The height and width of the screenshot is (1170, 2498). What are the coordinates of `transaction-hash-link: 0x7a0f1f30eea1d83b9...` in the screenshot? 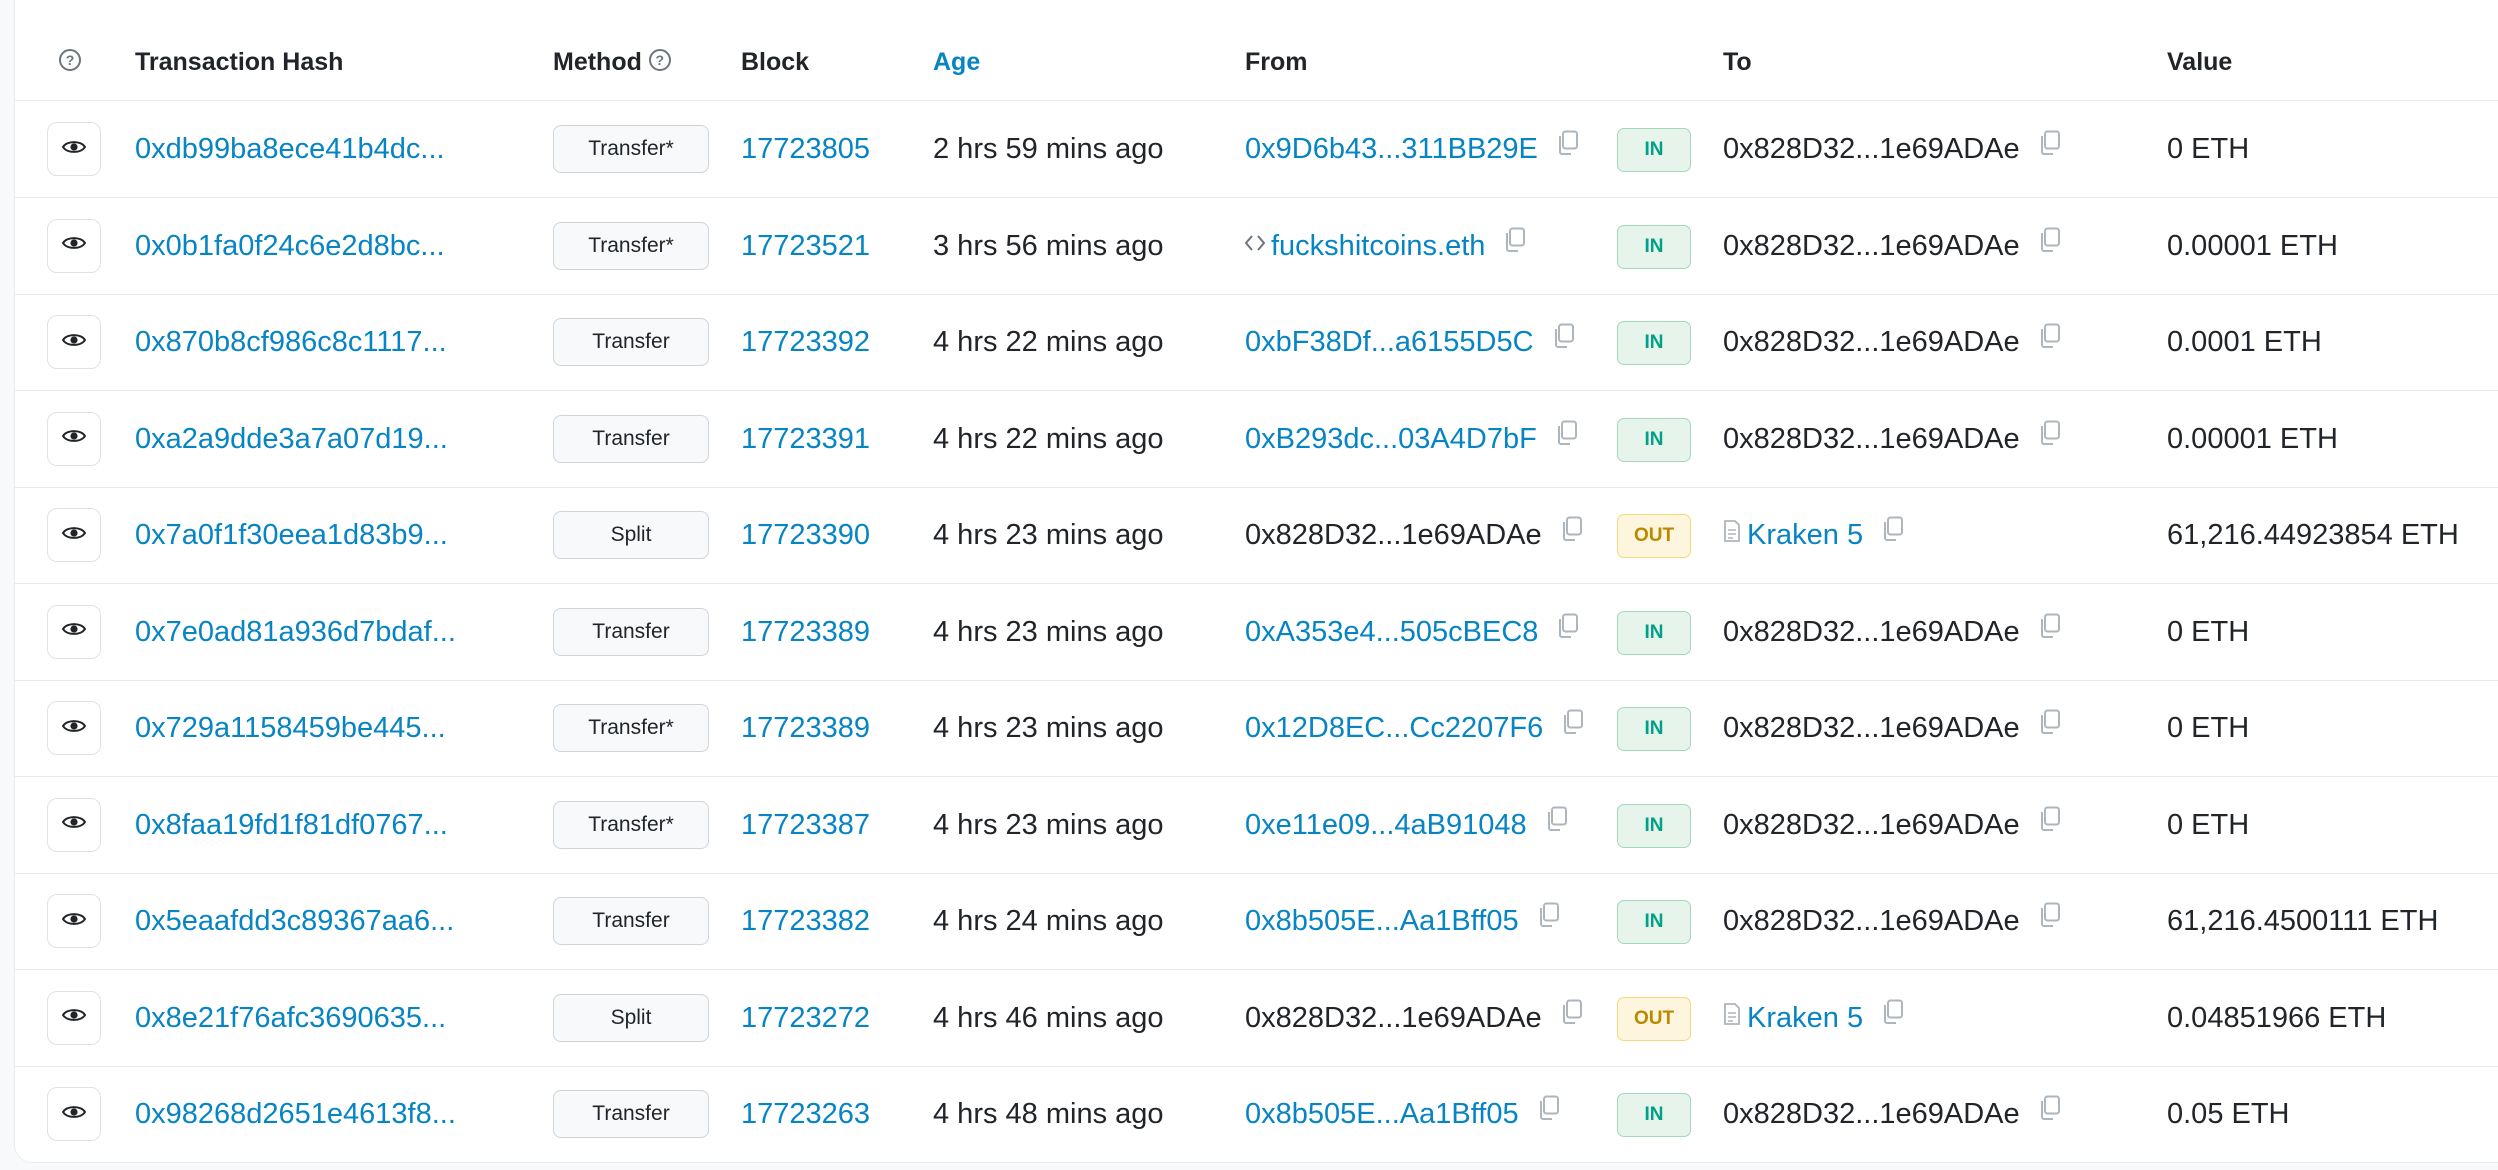 It's located at (291, 535).